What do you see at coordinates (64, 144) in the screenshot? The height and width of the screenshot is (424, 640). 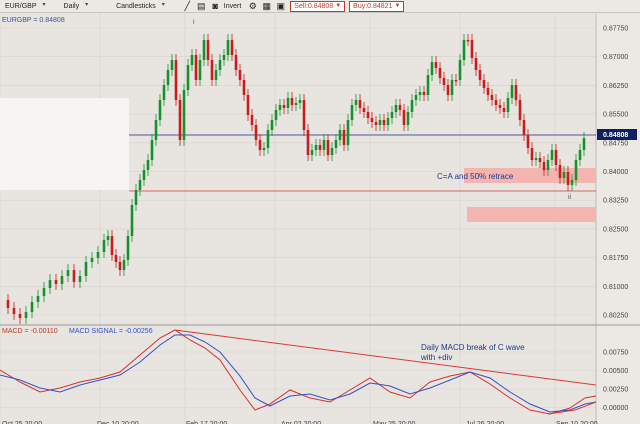 I see `overlay-panel` at bounding box center [64, 144].